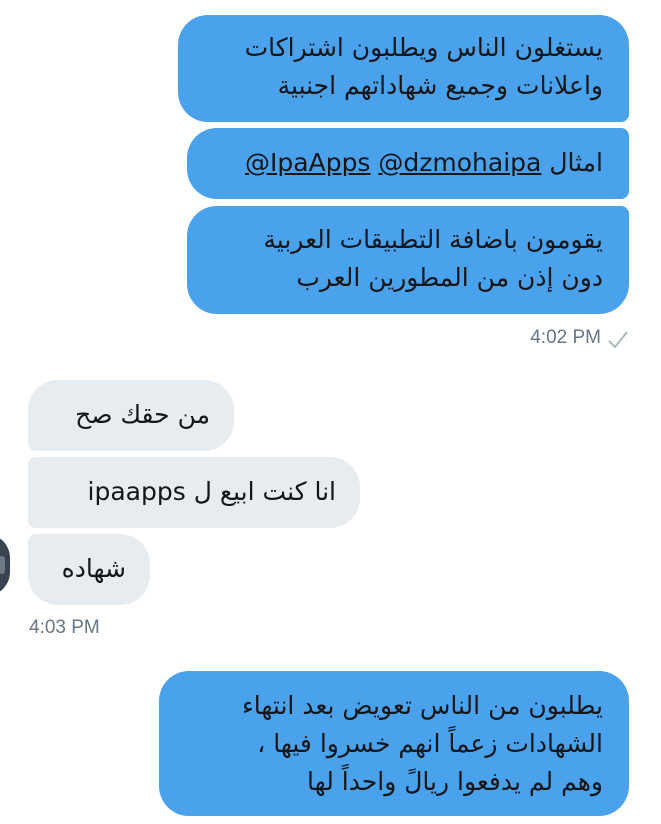  I want to click on mention-link: @dzmohaipa, so click(459, 162).